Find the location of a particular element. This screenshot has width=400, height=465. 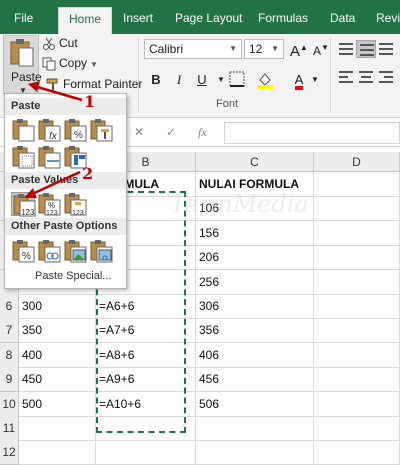

row-header: 8 is located at coordinates (9, 355).